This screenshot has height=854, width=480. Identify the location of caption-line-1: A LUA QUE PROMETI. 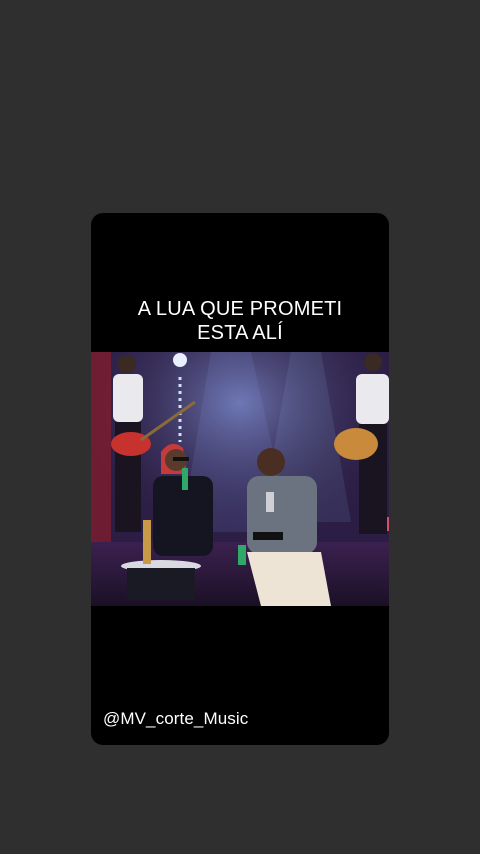
(240, 309).